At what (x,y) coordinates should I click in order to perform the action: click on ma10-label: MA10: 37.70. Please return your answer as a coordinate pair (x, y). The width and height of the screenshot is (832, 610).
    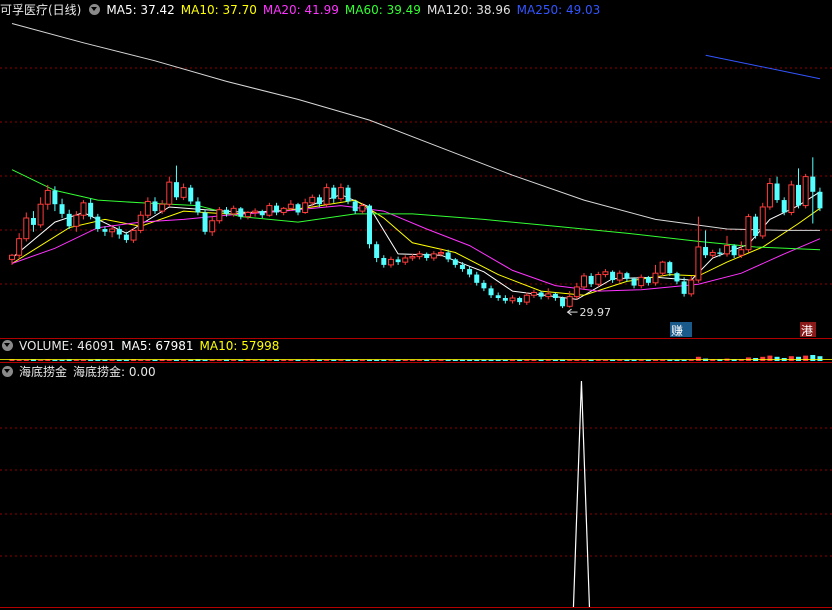
    Looking at the image, I should click on (218, 10).